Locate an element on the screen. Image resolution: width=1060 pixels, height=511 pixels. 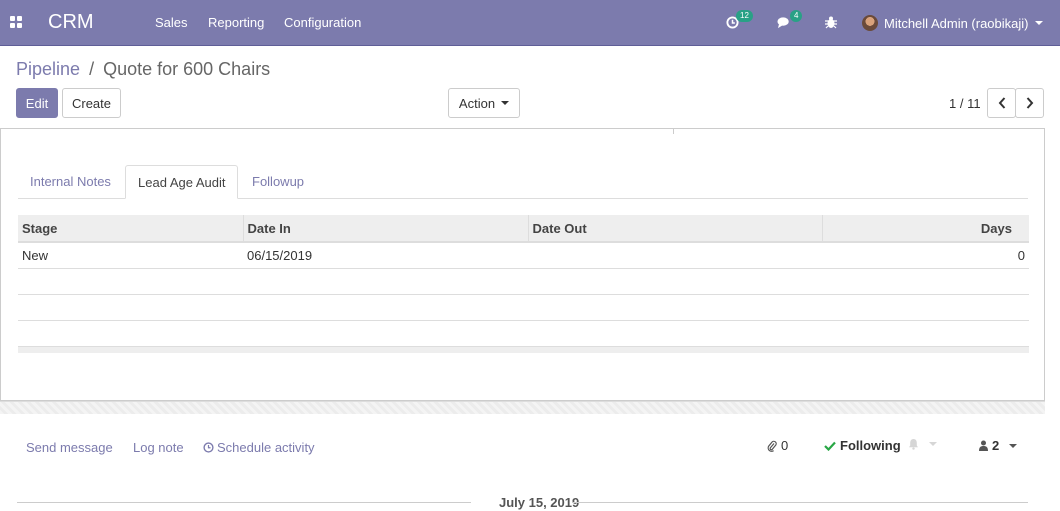
table-row: New 06/15/2019 0 is located at coordinates (523, 255).